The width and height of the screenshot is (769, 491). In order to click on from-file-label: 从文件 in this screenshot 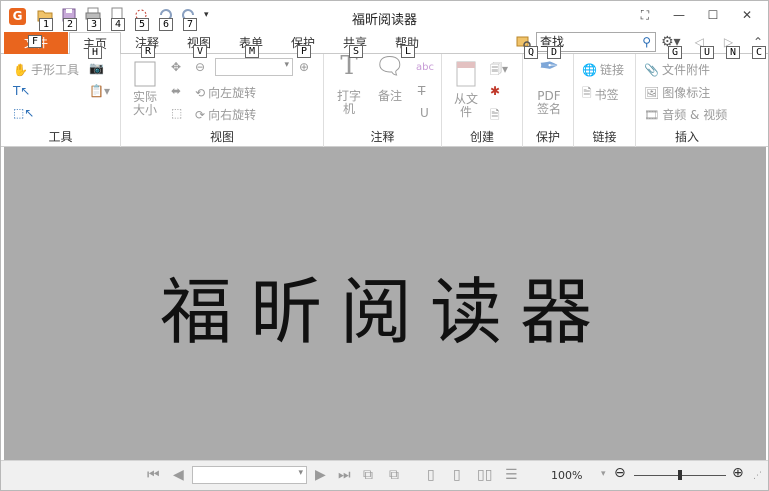, I will do `click(465, 105)`.